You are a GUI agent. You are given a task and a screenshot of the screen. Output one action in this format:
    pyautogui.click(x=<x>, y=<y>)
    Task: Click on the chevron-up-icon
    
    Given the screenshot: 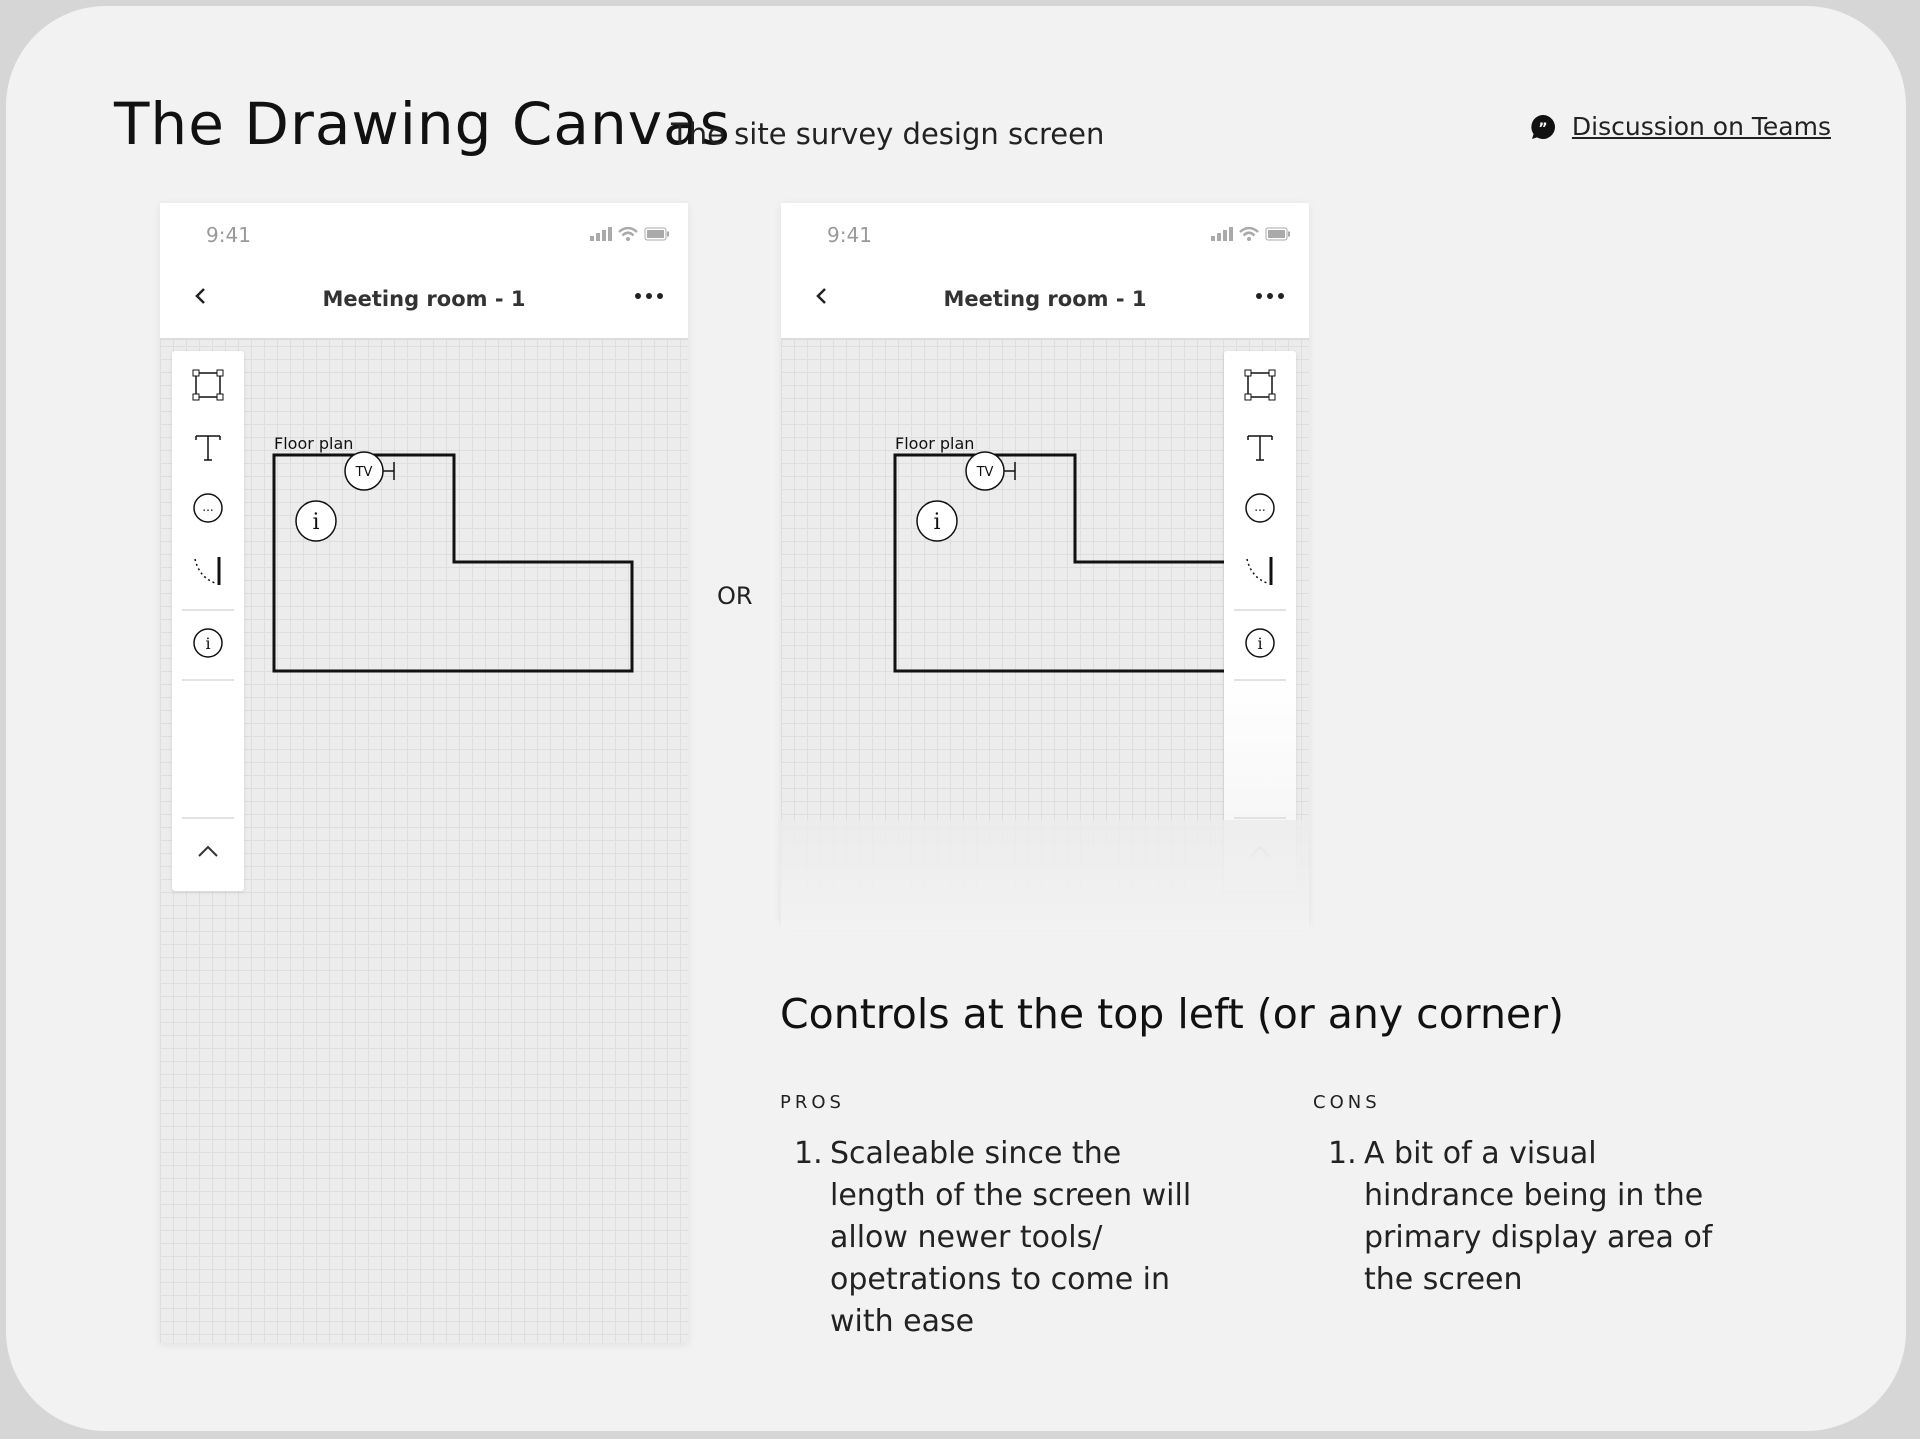 What is the action you would take?
    pyautogui.click(x=208, y=852)
    